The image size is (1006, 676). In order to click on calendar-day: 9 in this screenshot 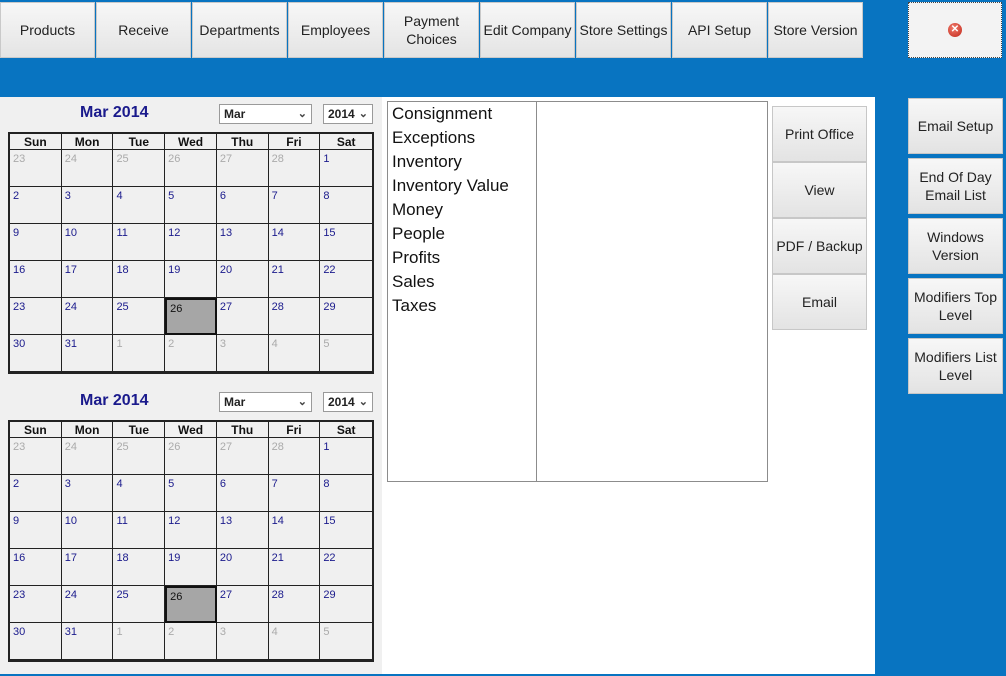, I will do `click(36, 530)`.